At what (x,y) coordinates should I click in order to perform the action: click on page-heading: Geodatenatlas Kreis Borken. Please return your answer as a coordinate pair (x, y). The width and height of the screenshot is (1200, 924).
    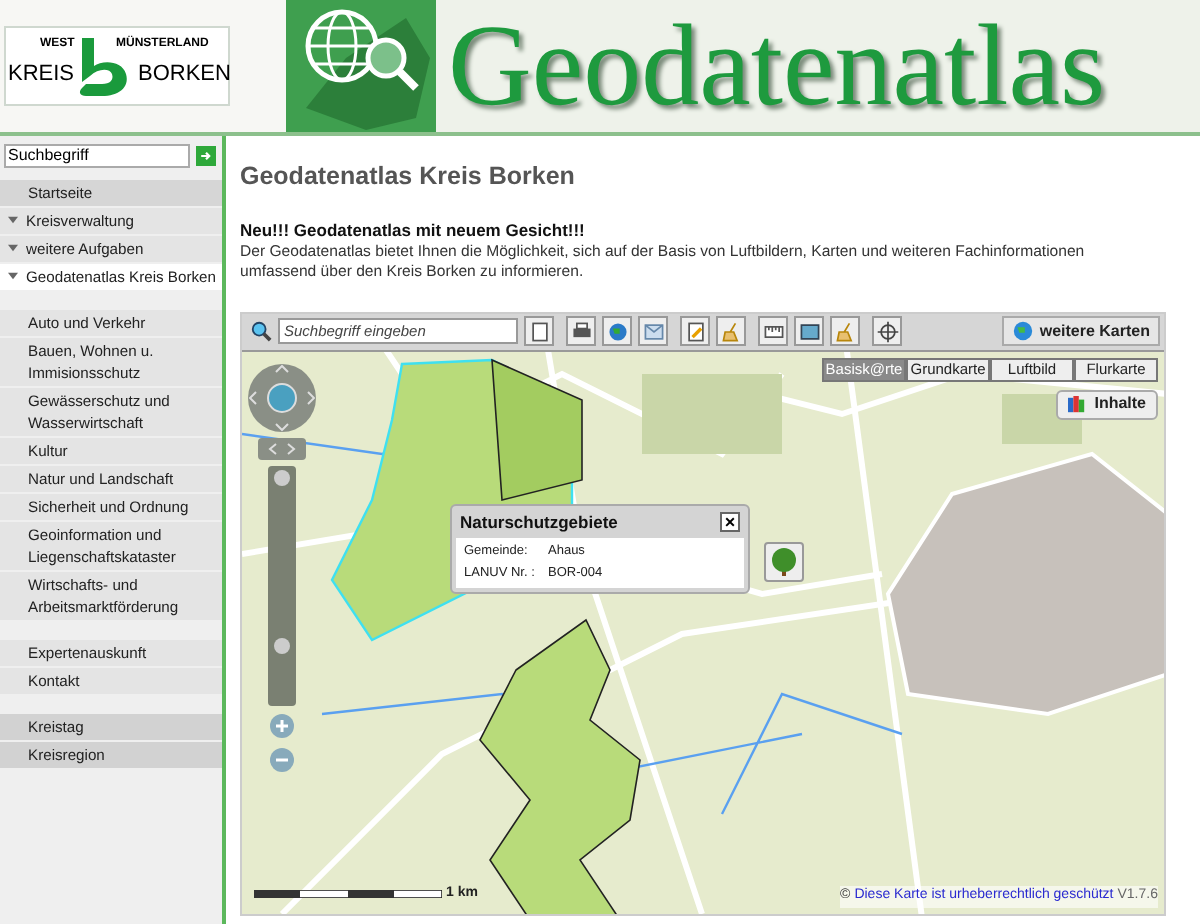
    Looking at the image, I should click on (408, 176).